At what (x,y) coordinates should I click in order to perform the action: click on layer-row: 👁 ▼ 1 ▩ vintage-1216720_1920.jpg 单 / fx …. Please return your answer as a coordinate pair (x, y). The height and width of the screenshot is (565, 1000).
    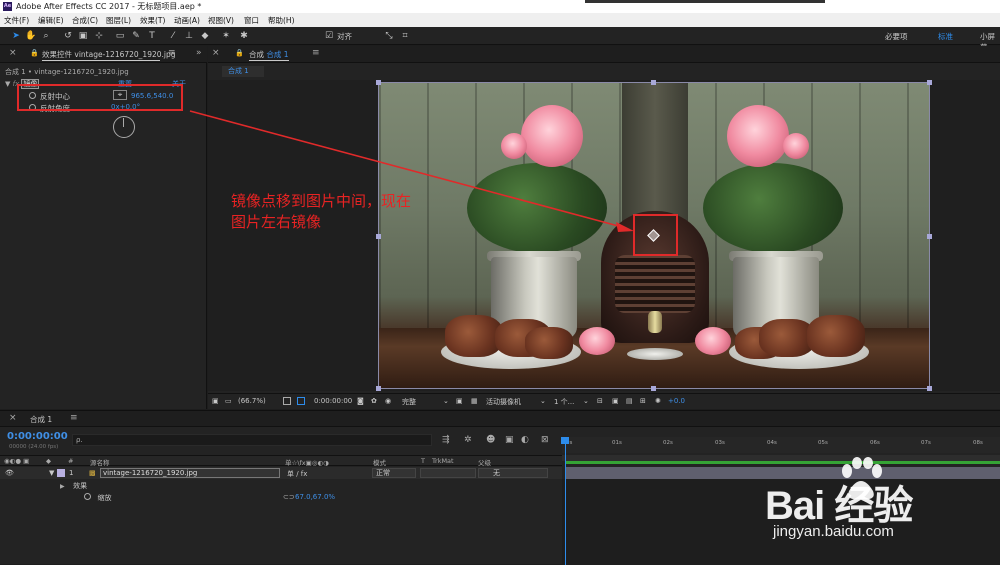
    Looking at the image, I should click on (281, 473).